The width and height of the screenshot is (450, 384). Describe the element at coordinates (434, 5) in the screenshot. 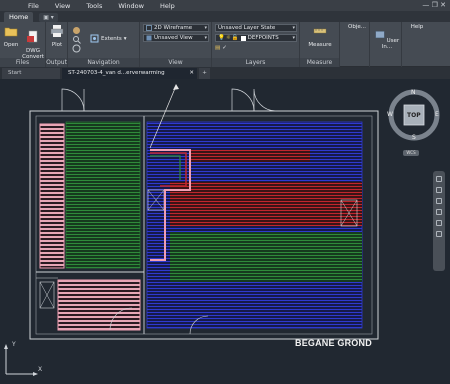

I see `window-controls: — ❐ ✕` at that location.